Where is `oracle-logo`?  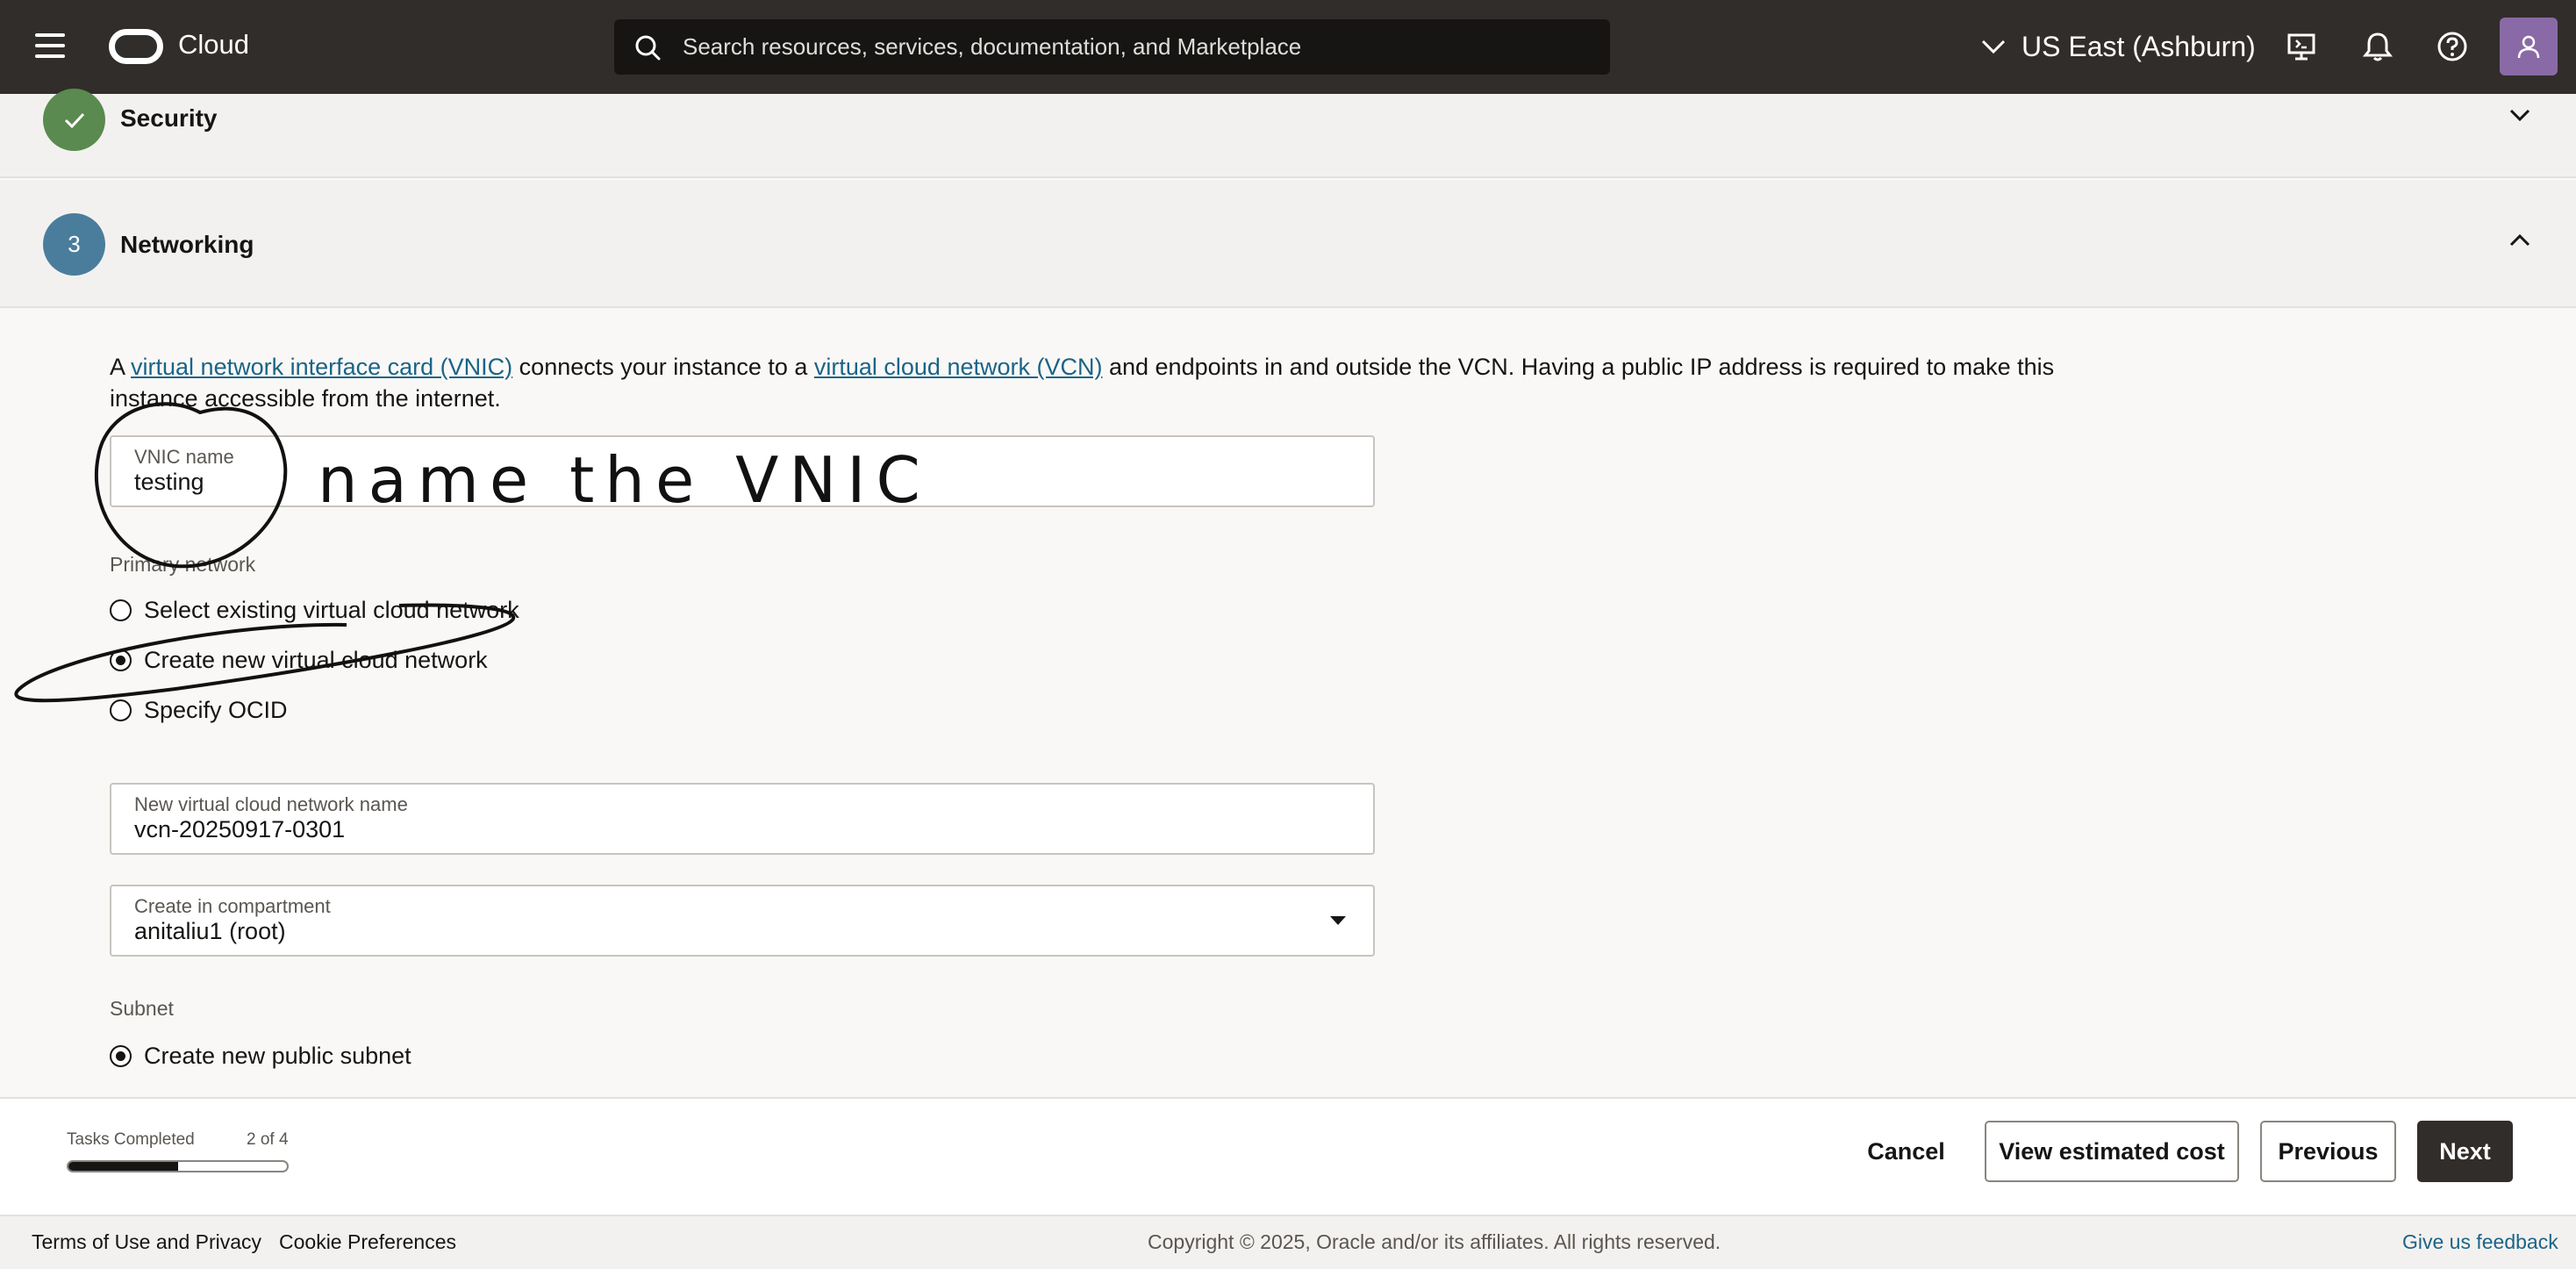 oracle-logo is located at coordinates (136, 47).